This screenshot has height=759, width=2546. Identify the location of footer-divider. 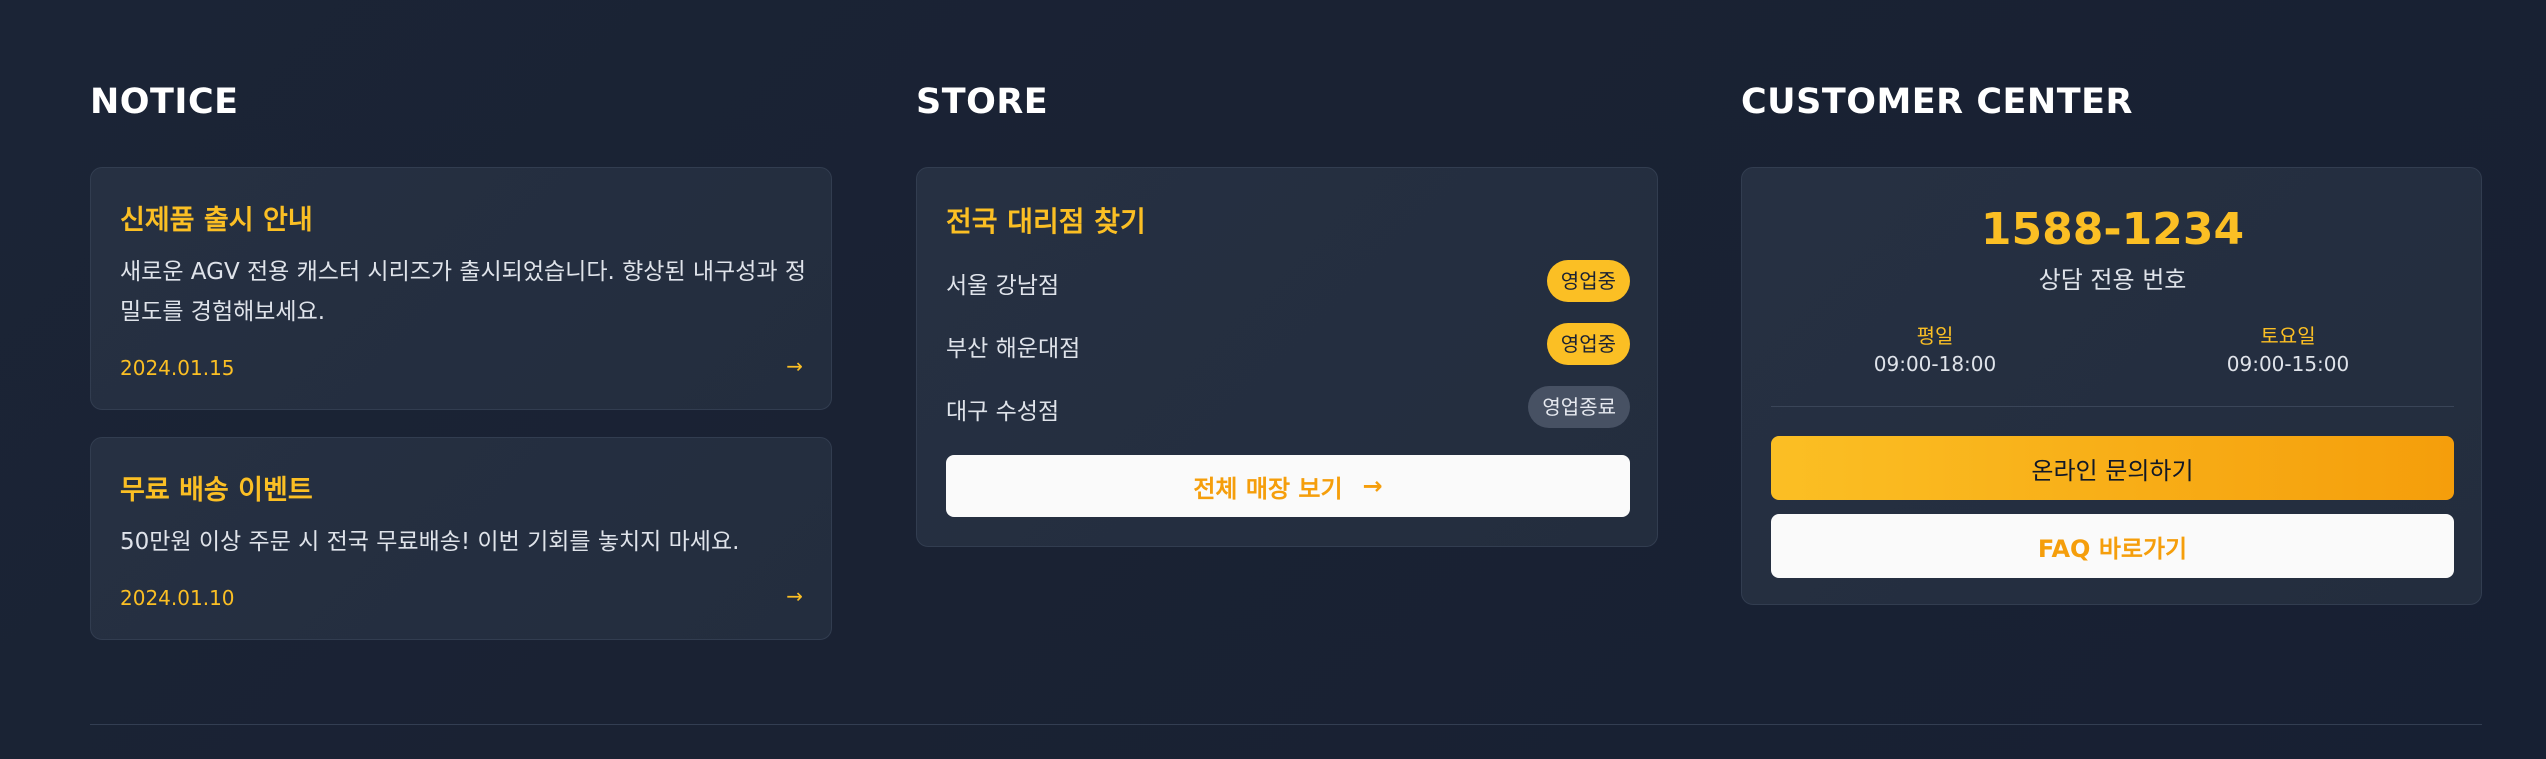
(1286, 724).